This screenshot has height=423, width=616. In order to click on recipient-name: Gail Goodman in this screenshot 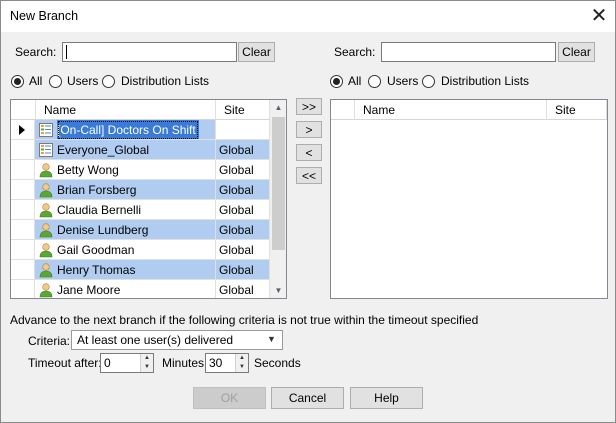, I will do `click(96, 250)`.